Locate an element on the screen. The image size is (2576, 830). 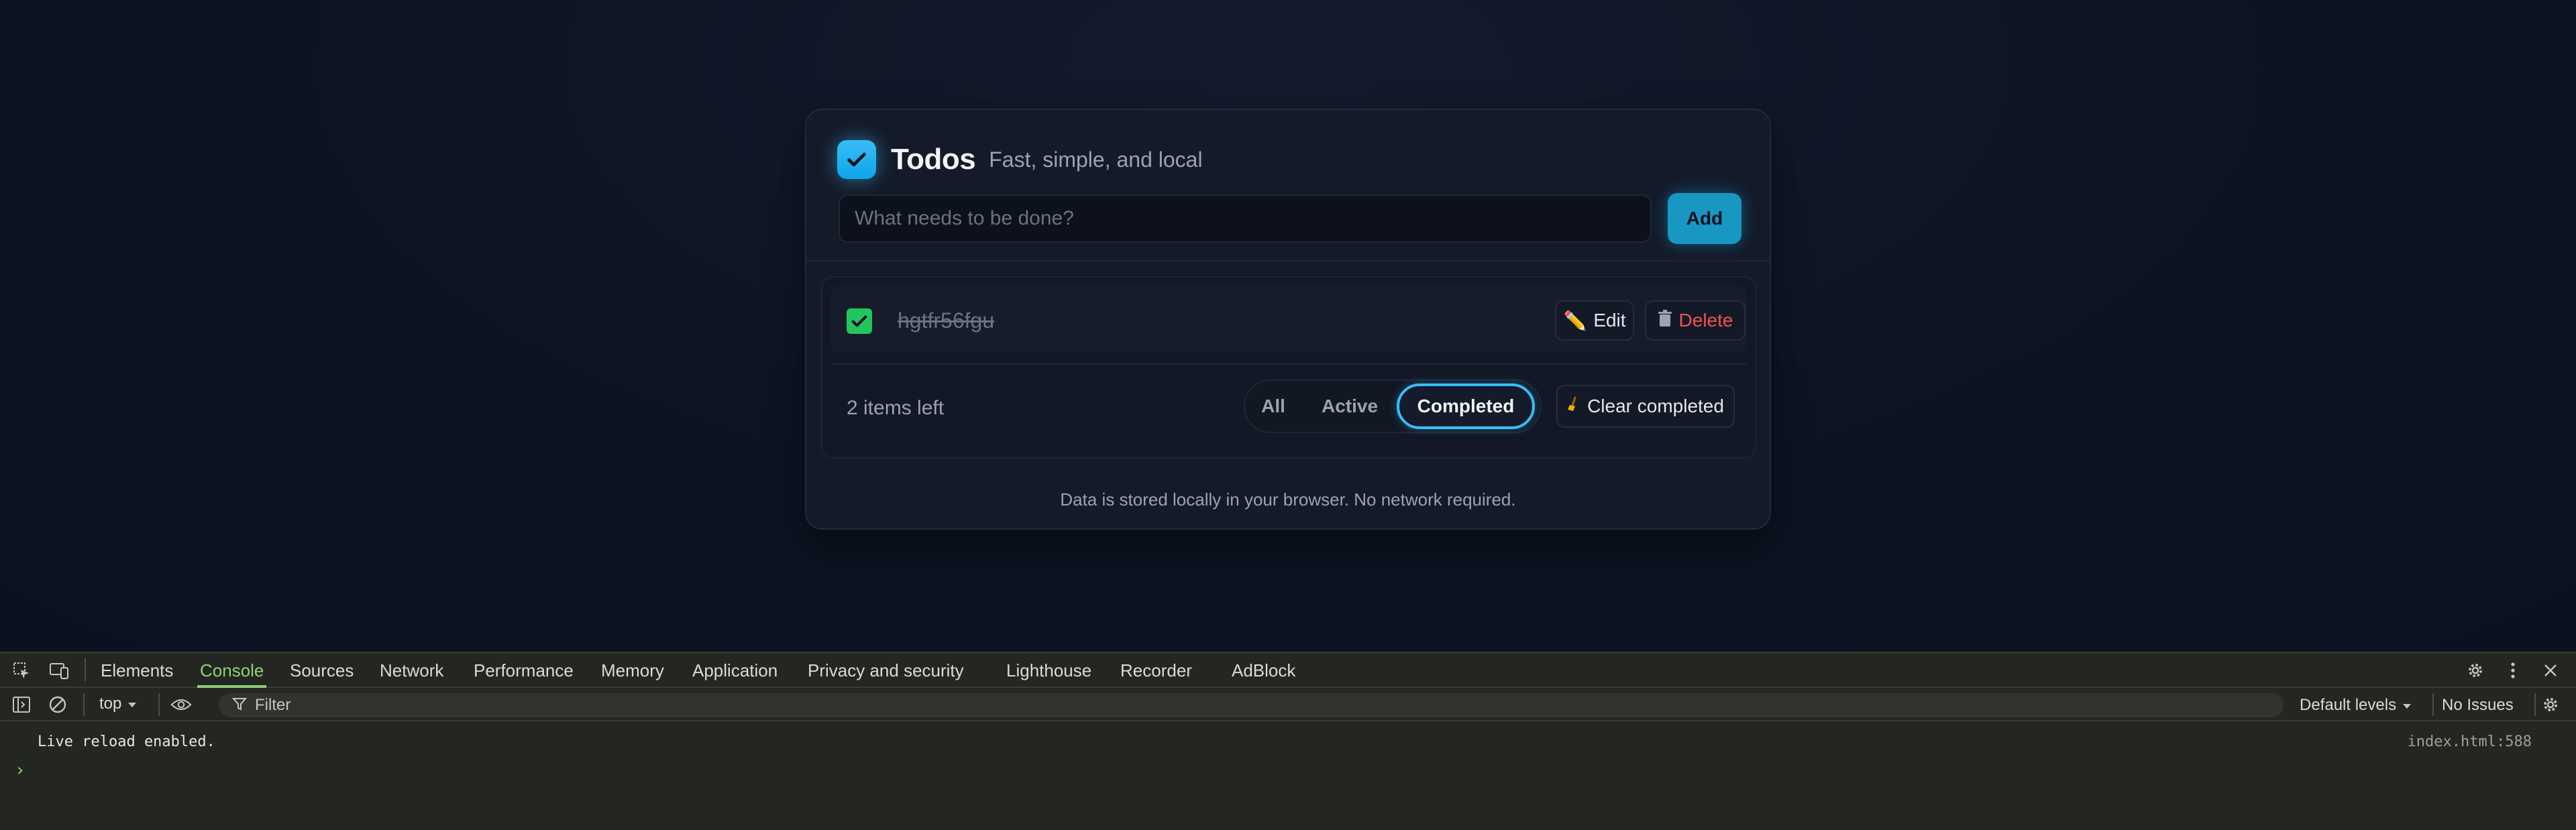
tab-recorder: Recorder is located at coordinates (1156, 670).